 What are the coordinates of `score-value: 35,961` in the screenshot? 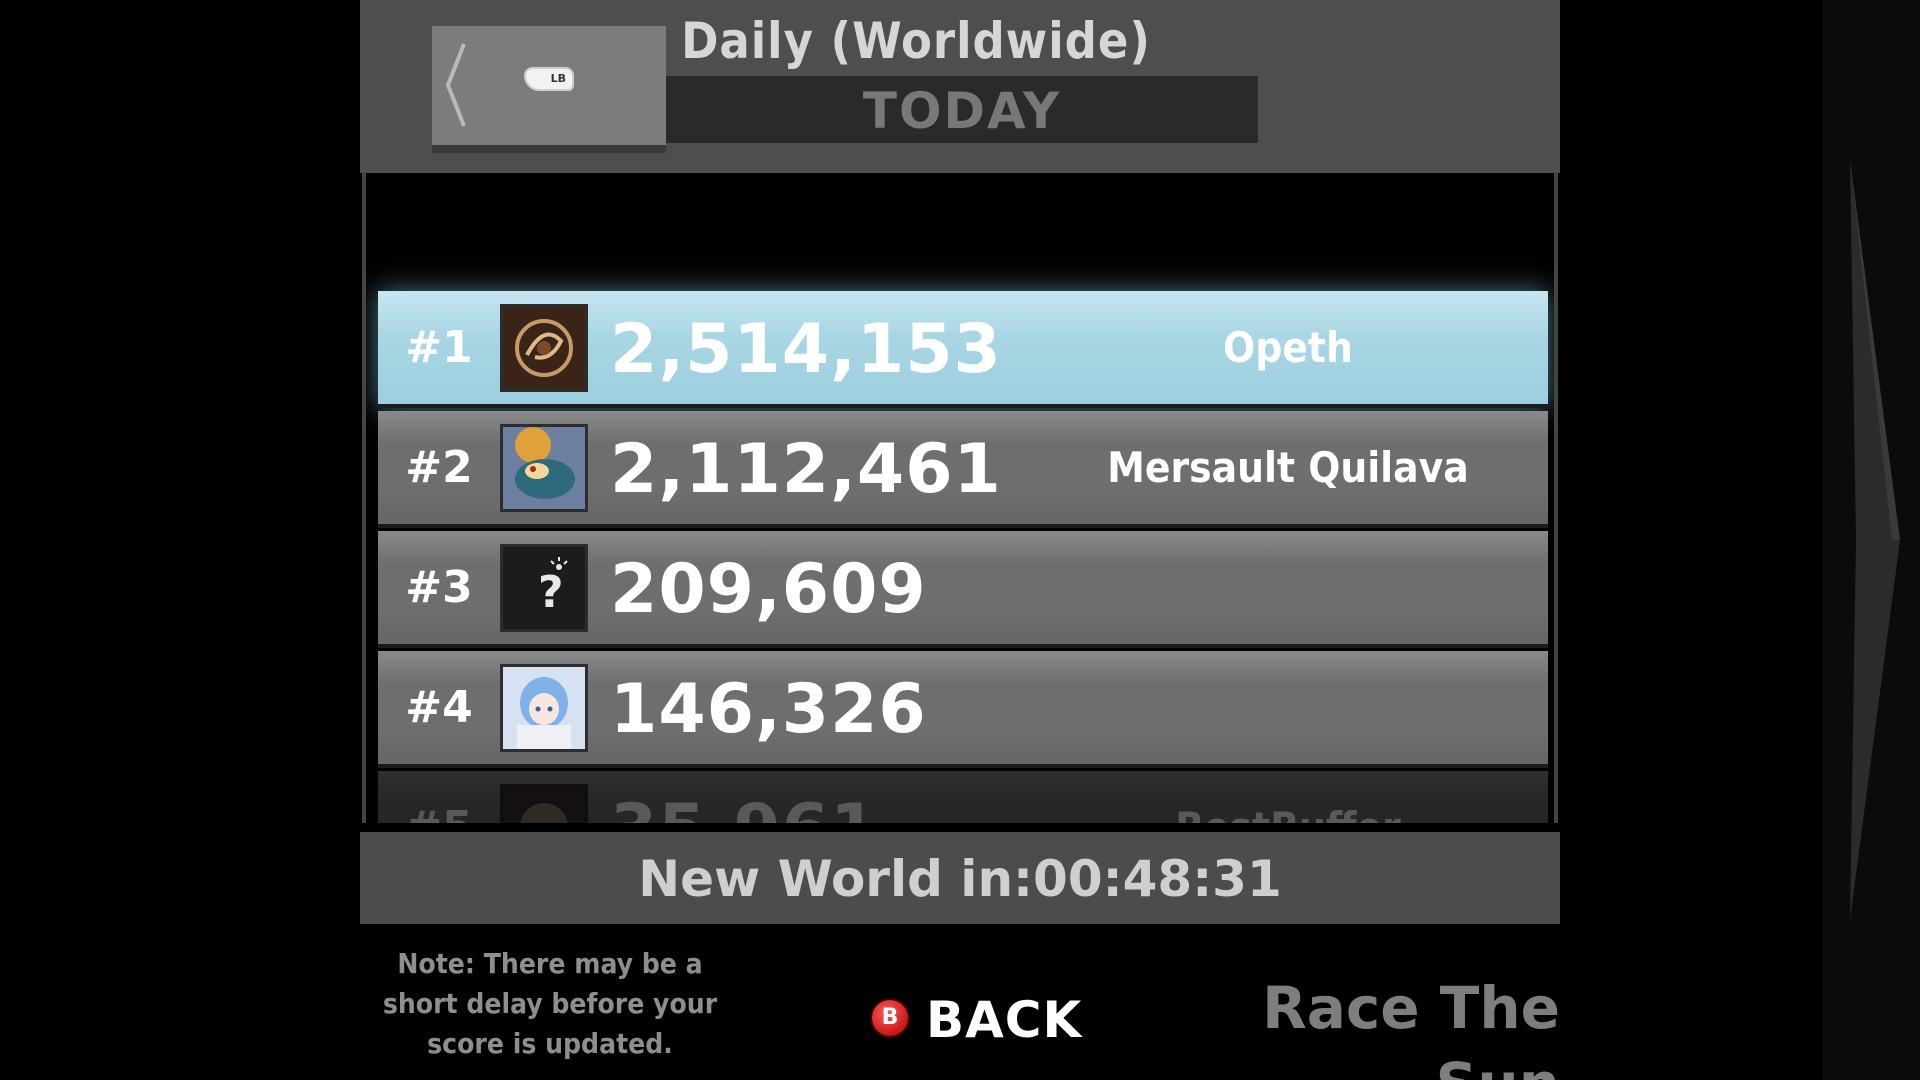 It's located at (820, 797).